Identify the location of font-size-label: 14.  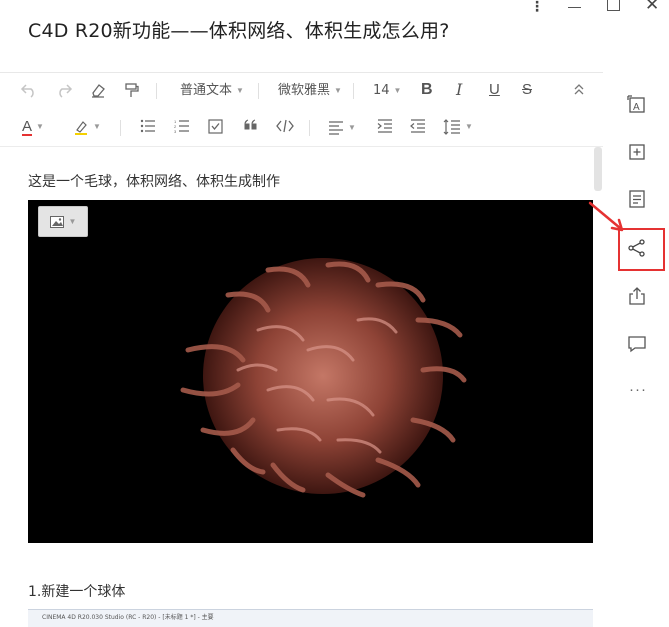
(381, 90).